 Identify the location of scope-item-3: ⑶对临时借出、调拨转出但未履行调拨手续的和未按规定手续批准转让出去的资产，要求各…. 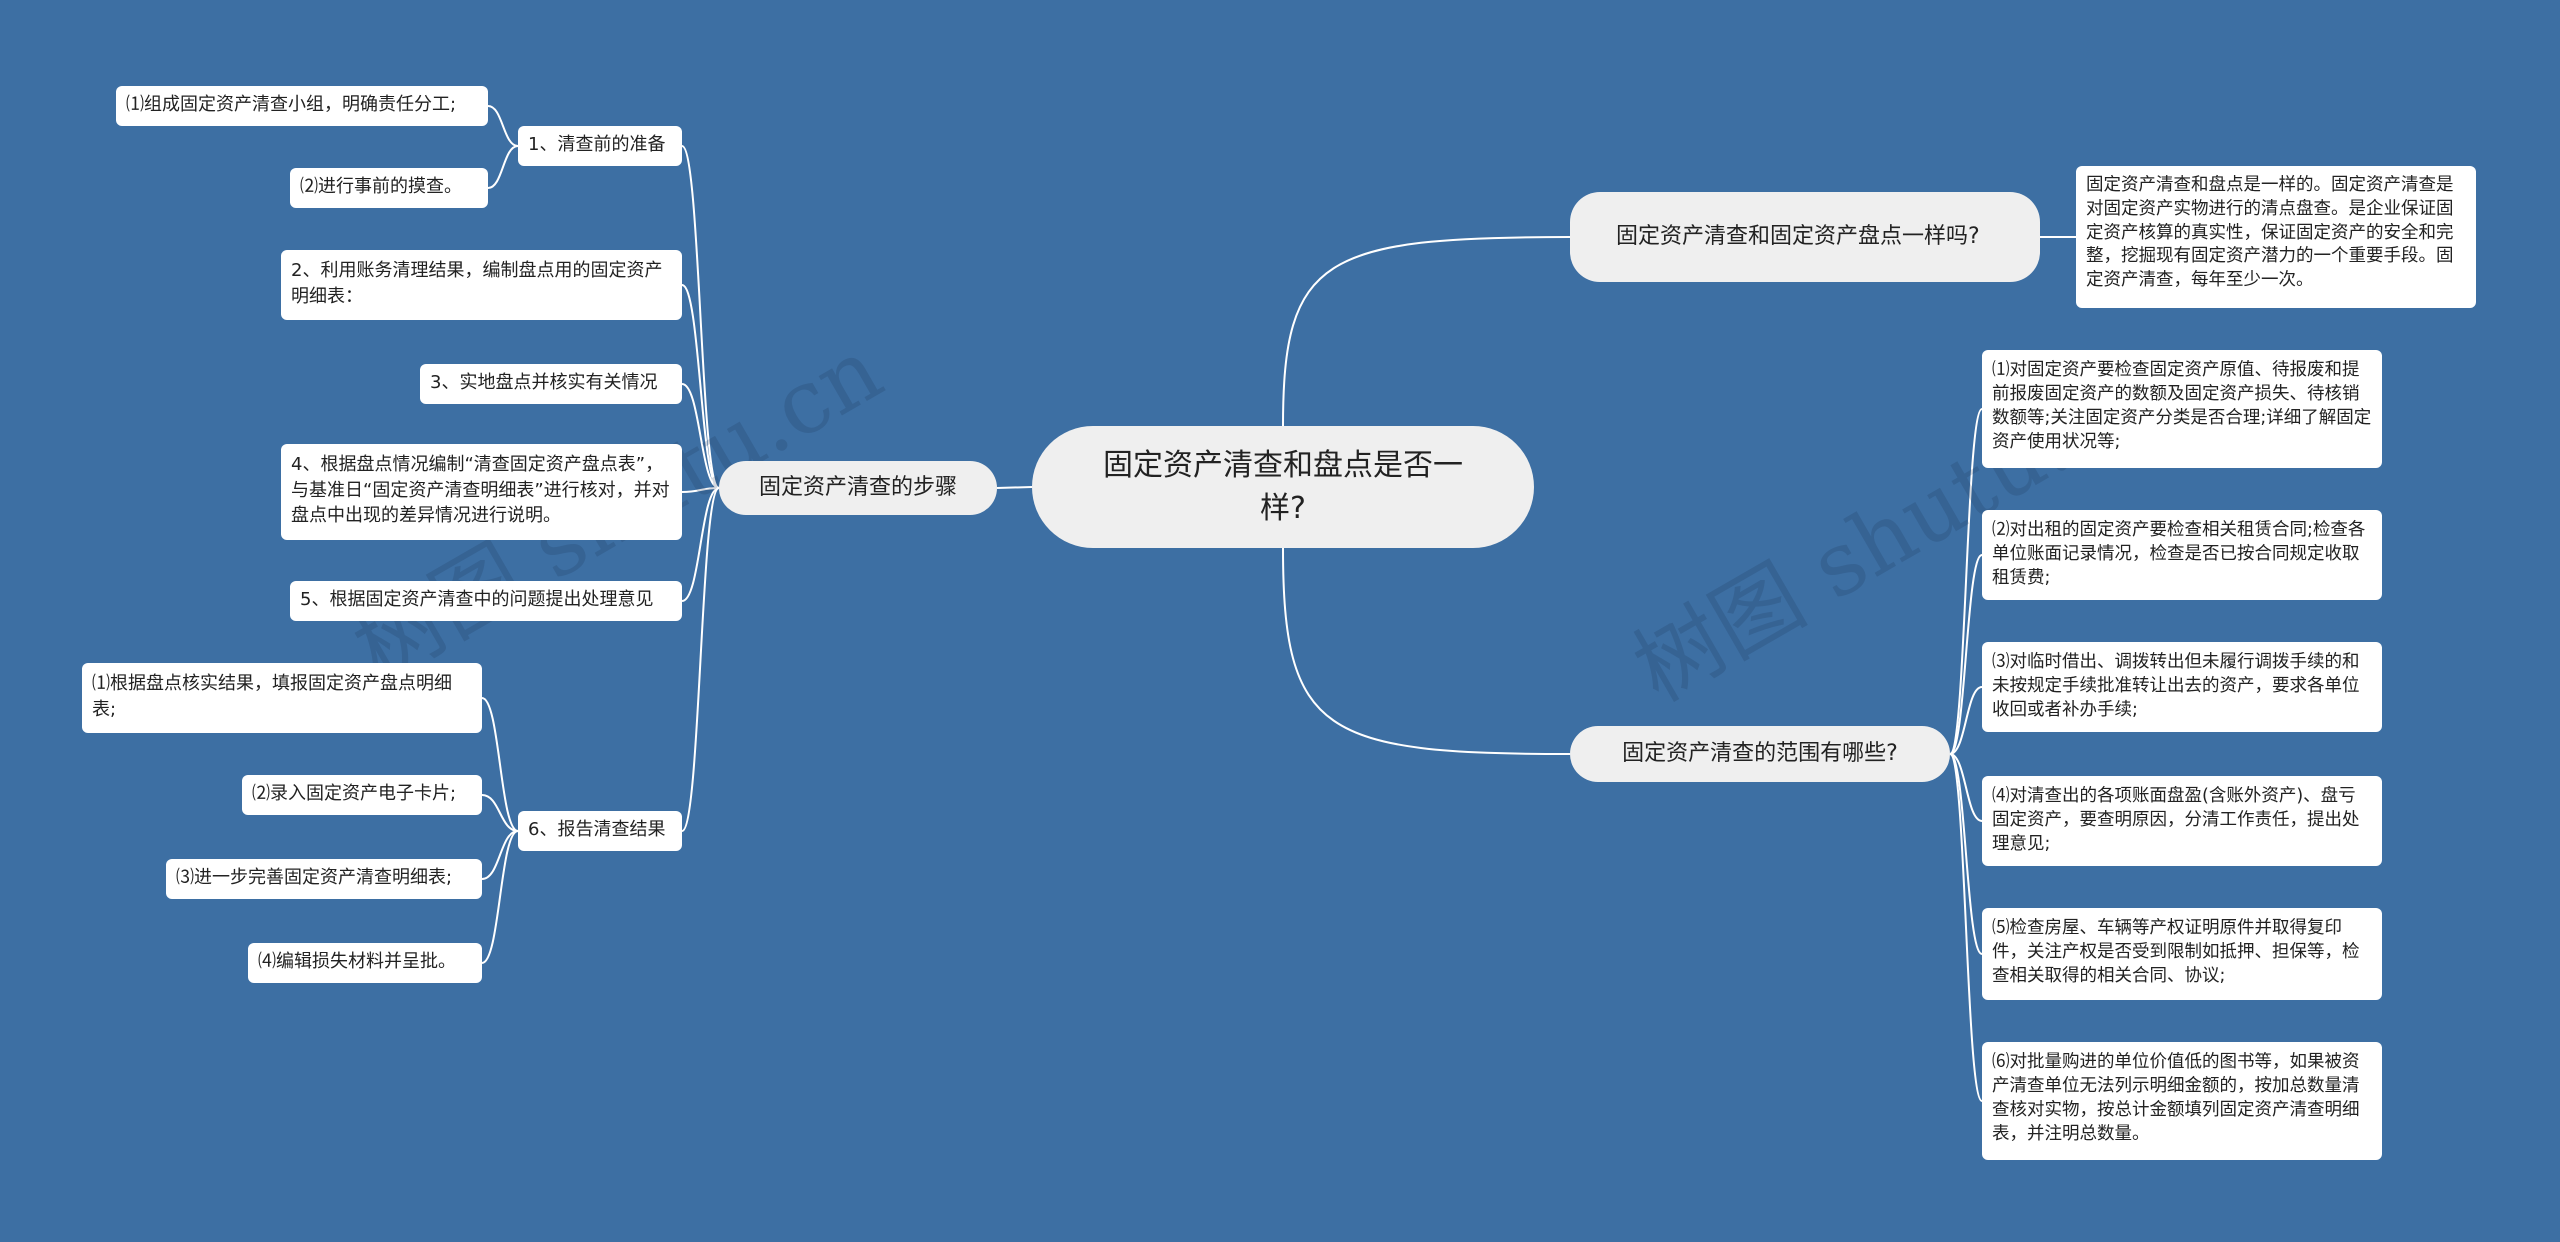
(2182, 687).